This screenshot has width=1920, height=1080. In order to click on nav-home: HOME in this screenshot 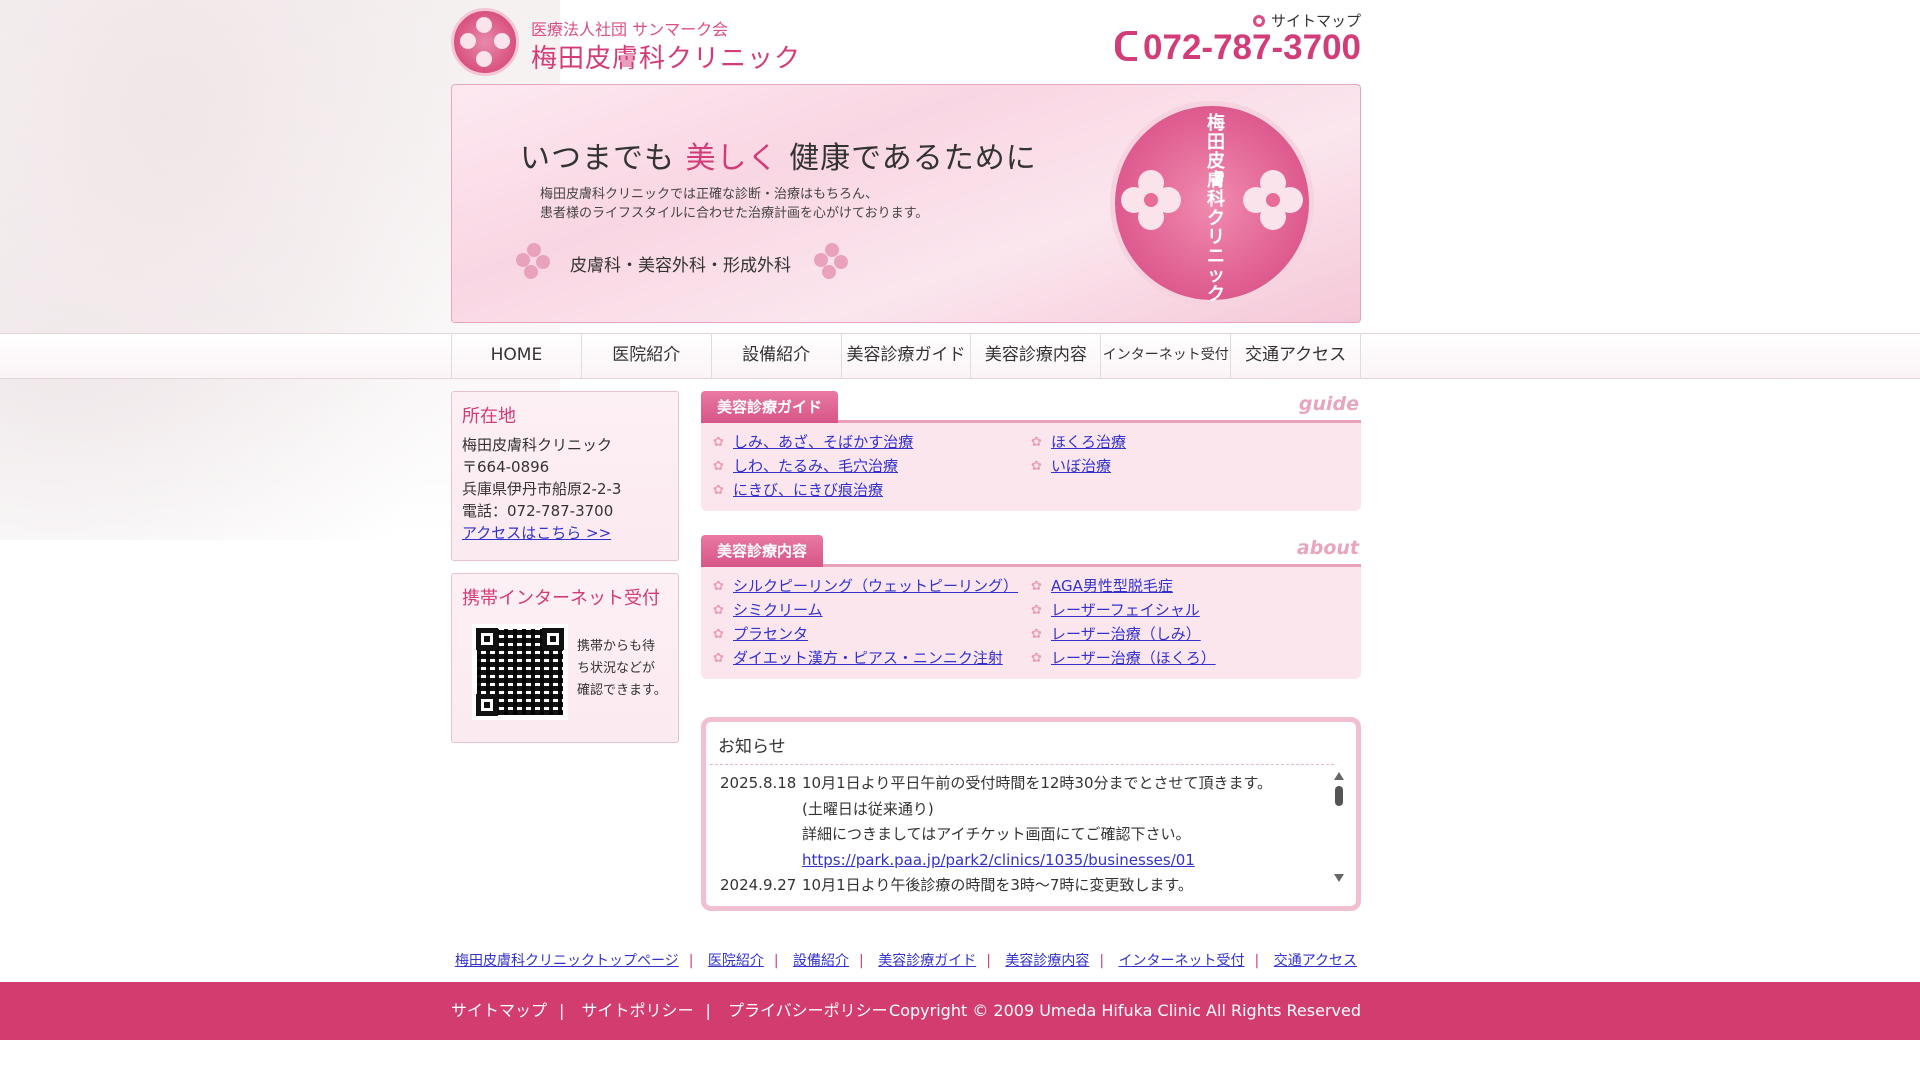, I will do `click(517, 356)`.